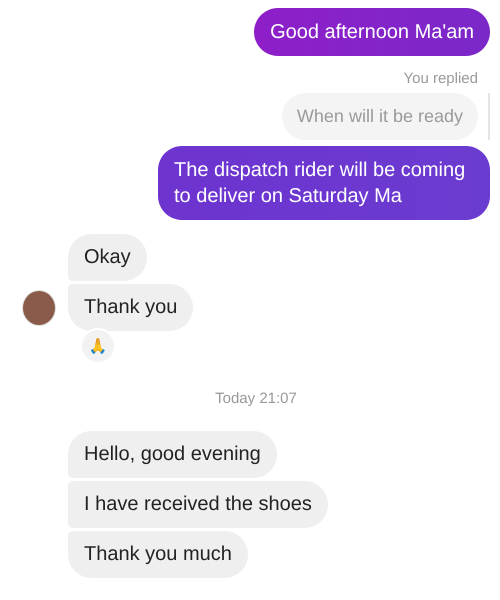  What do you see at coordinates (198, 504) in the screenshot?
I see `received-message: I have received the shoes` at bounding box center [198, 504].